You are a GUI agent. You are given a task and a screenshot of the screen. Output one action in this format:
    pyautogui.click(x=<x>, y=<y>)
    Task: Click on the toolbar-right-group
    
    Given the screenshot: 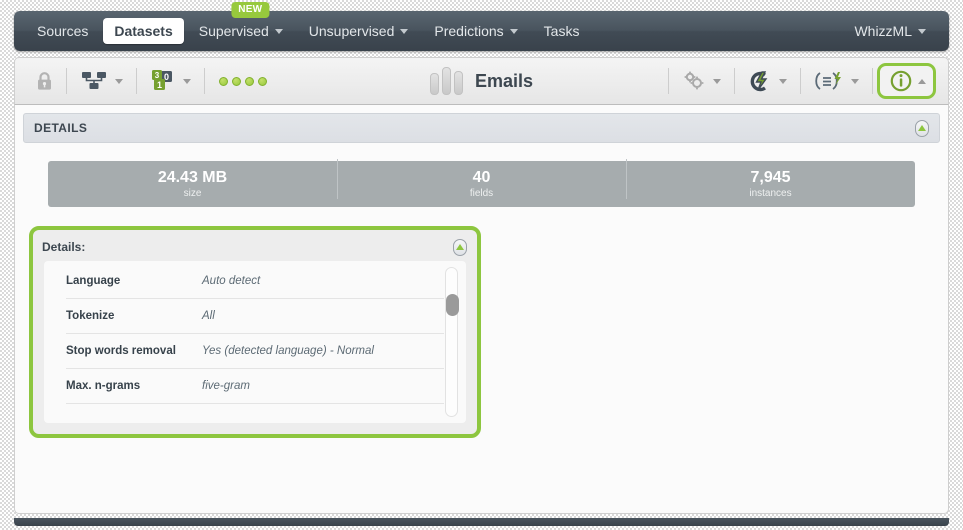 What is the action you would take?
    pyautogui.click(x=806, y=81)
    